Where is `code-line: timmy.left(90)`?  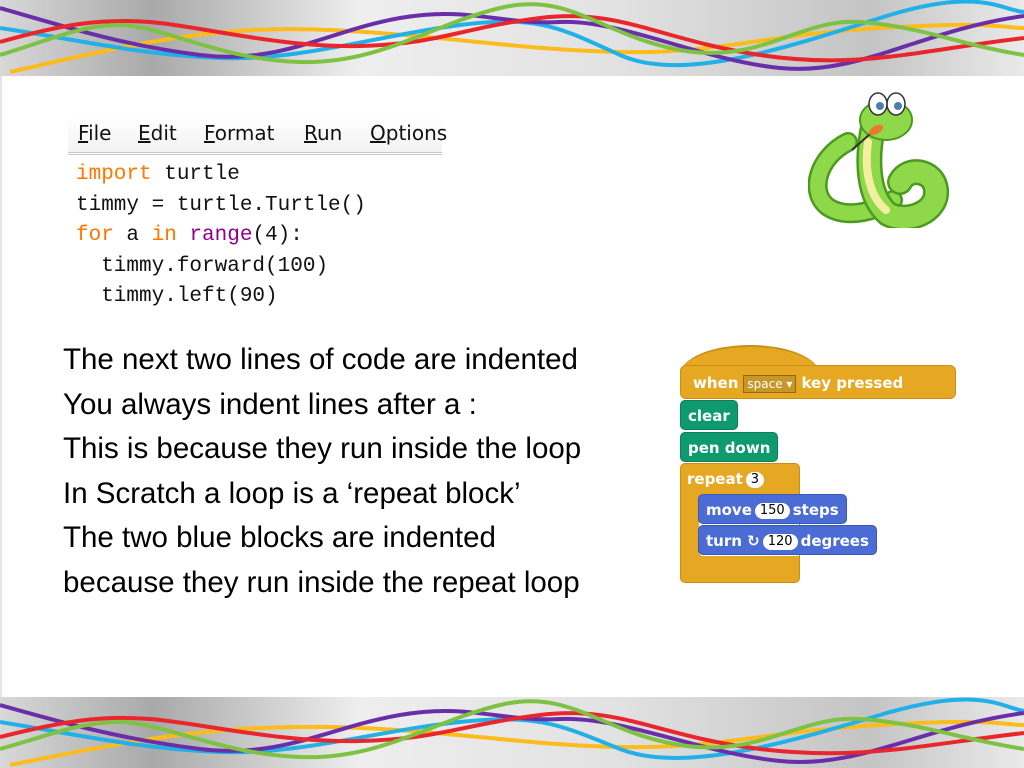
code-line: timmy.left(90) is located at coordinates (221, 297).